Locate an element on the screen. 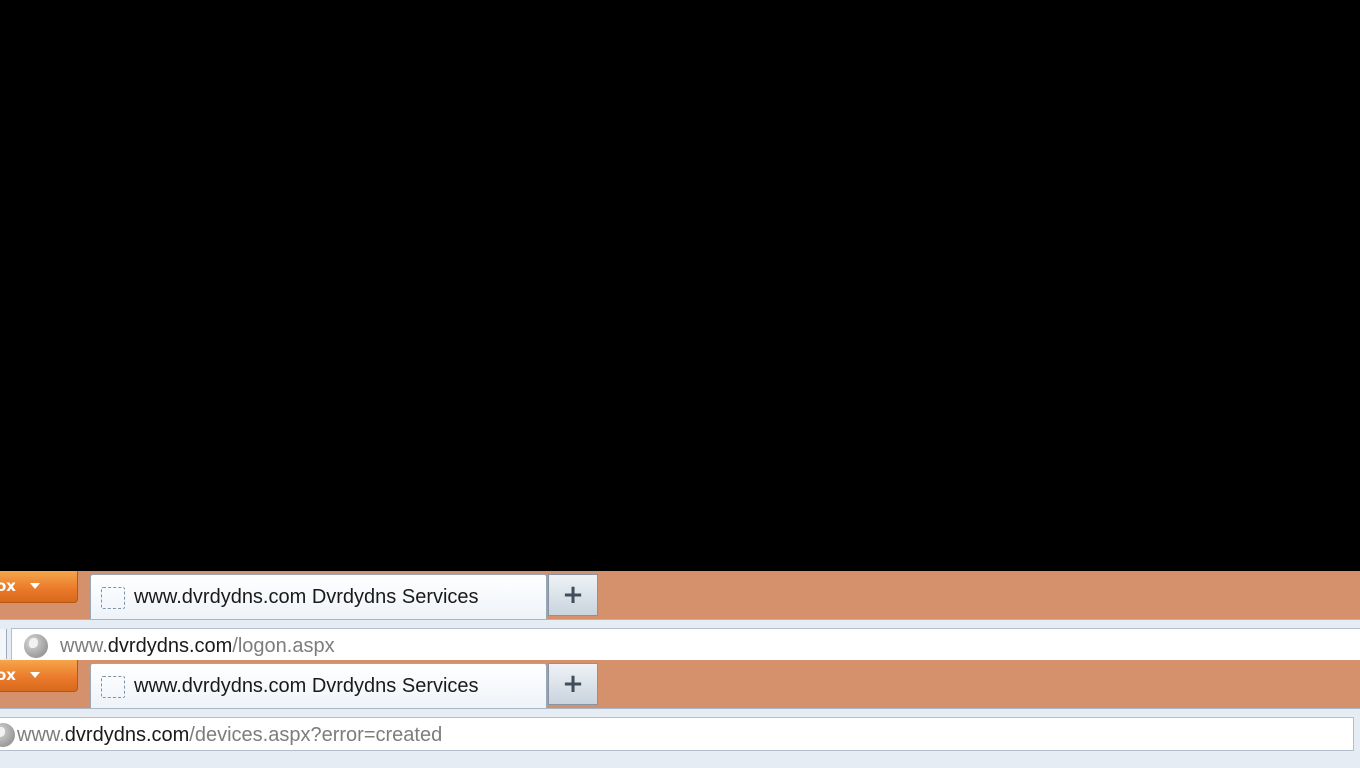 The height and width of the screenshot is (768, 1360). url-path: /logon.aspx is located at coordinates (283, 646).